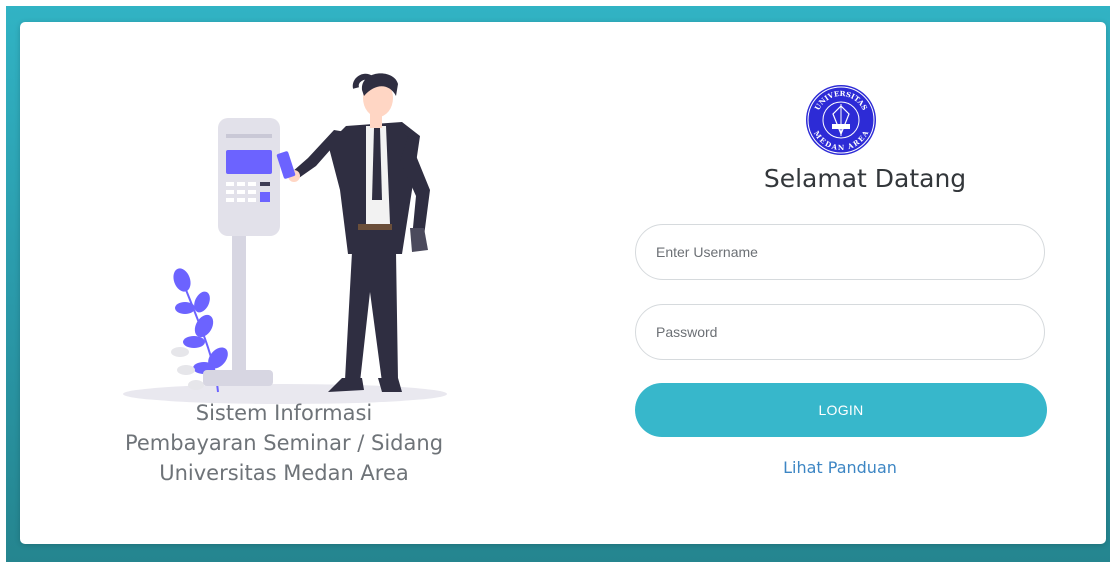 The height and width of the screenshot is (566, 1110). I want to click on login-button: LOGIN, so click(841, 410).